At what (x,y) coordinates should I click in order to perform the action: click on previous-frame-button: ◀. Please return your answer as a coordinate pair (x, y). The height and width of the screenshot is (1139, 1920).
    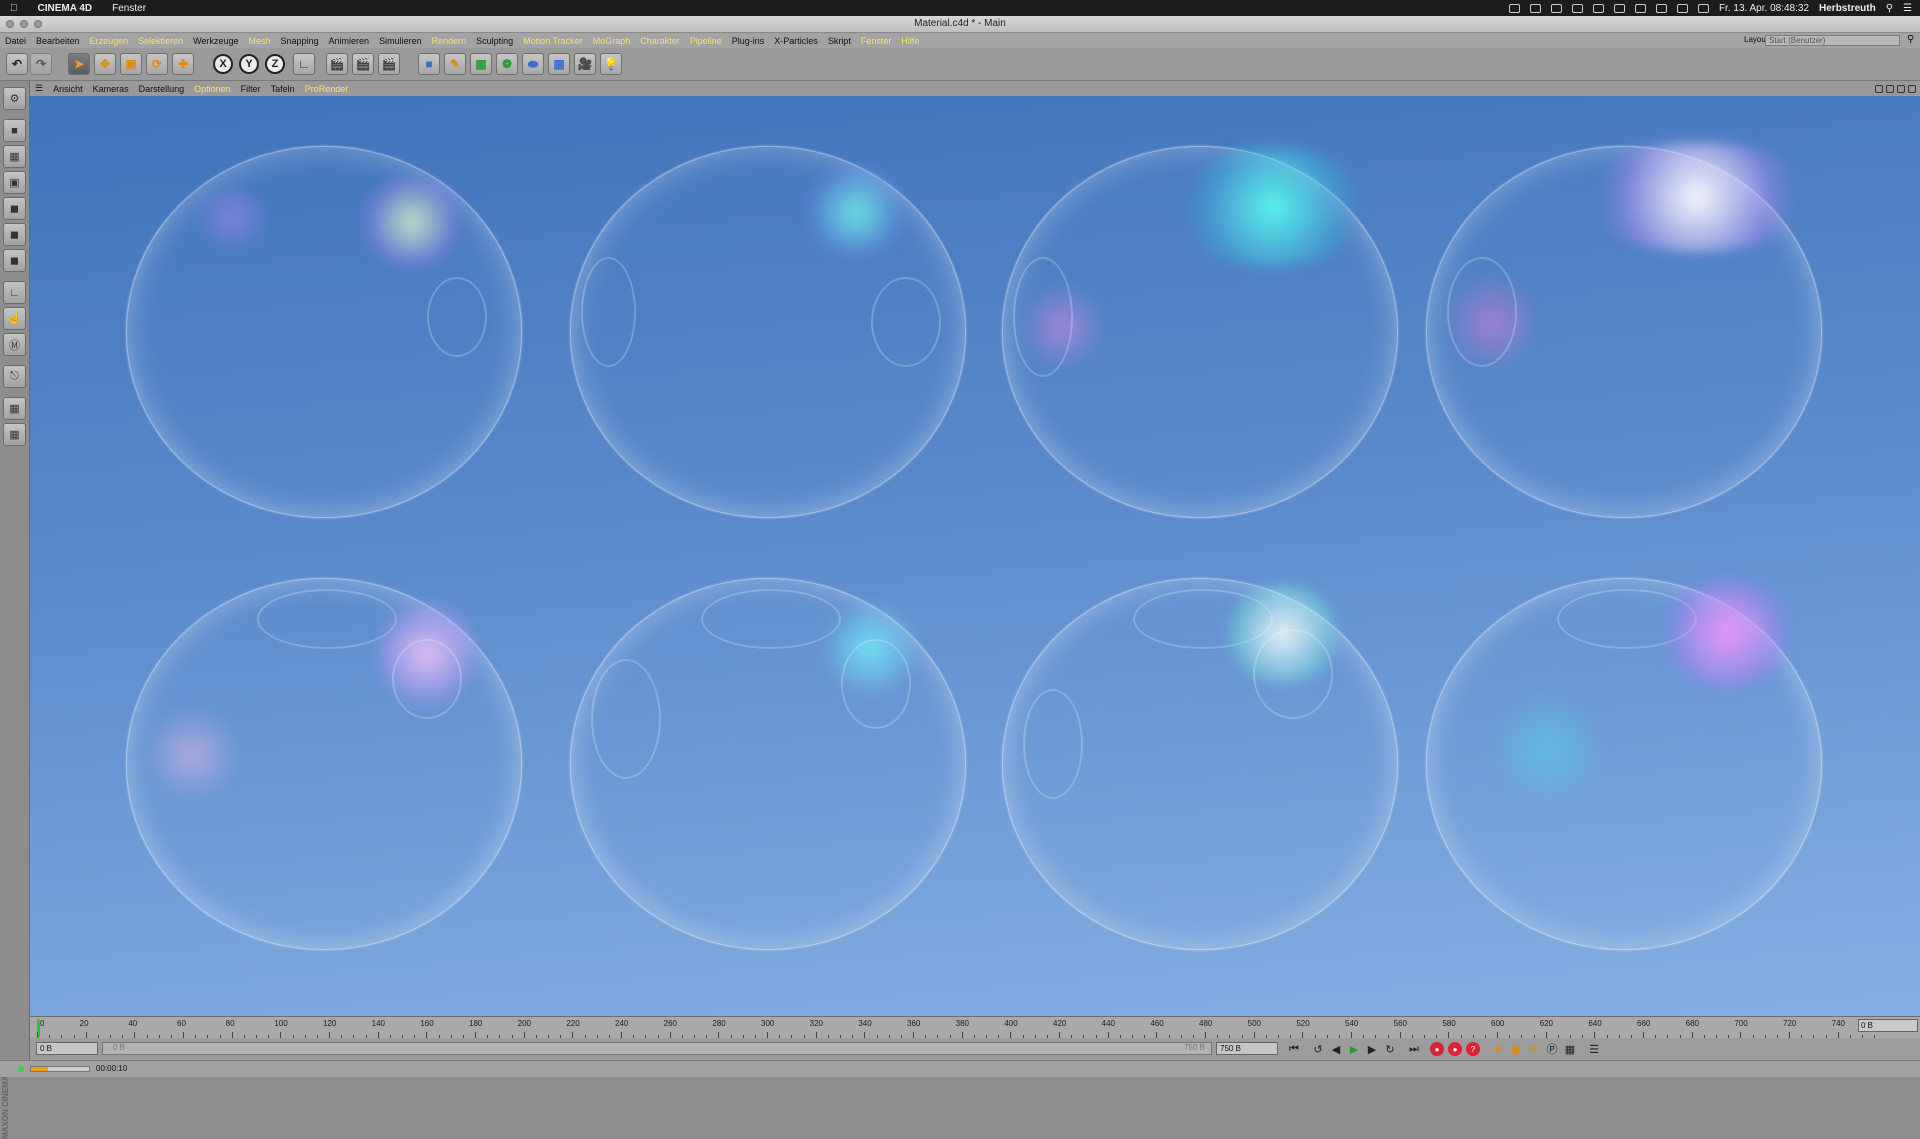
    Looking at the image, I should click on (1336, 1049).